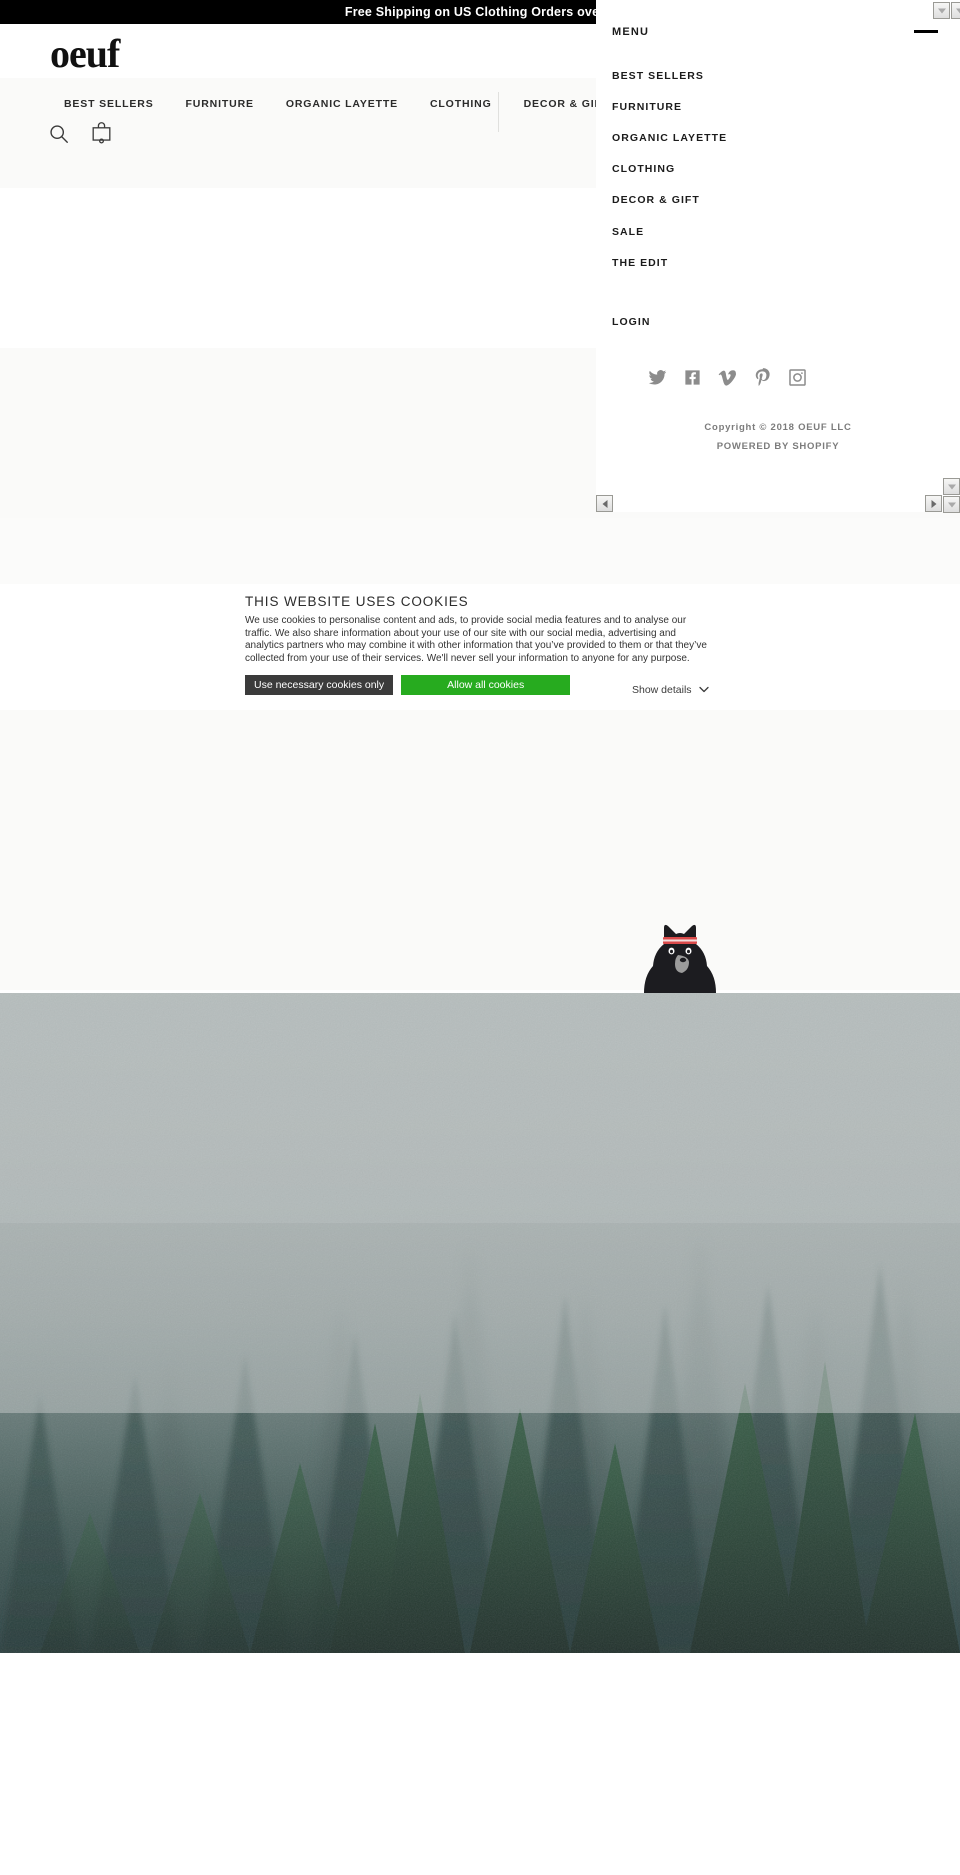  I want to click on close-dash-icon, so click(926, 31).